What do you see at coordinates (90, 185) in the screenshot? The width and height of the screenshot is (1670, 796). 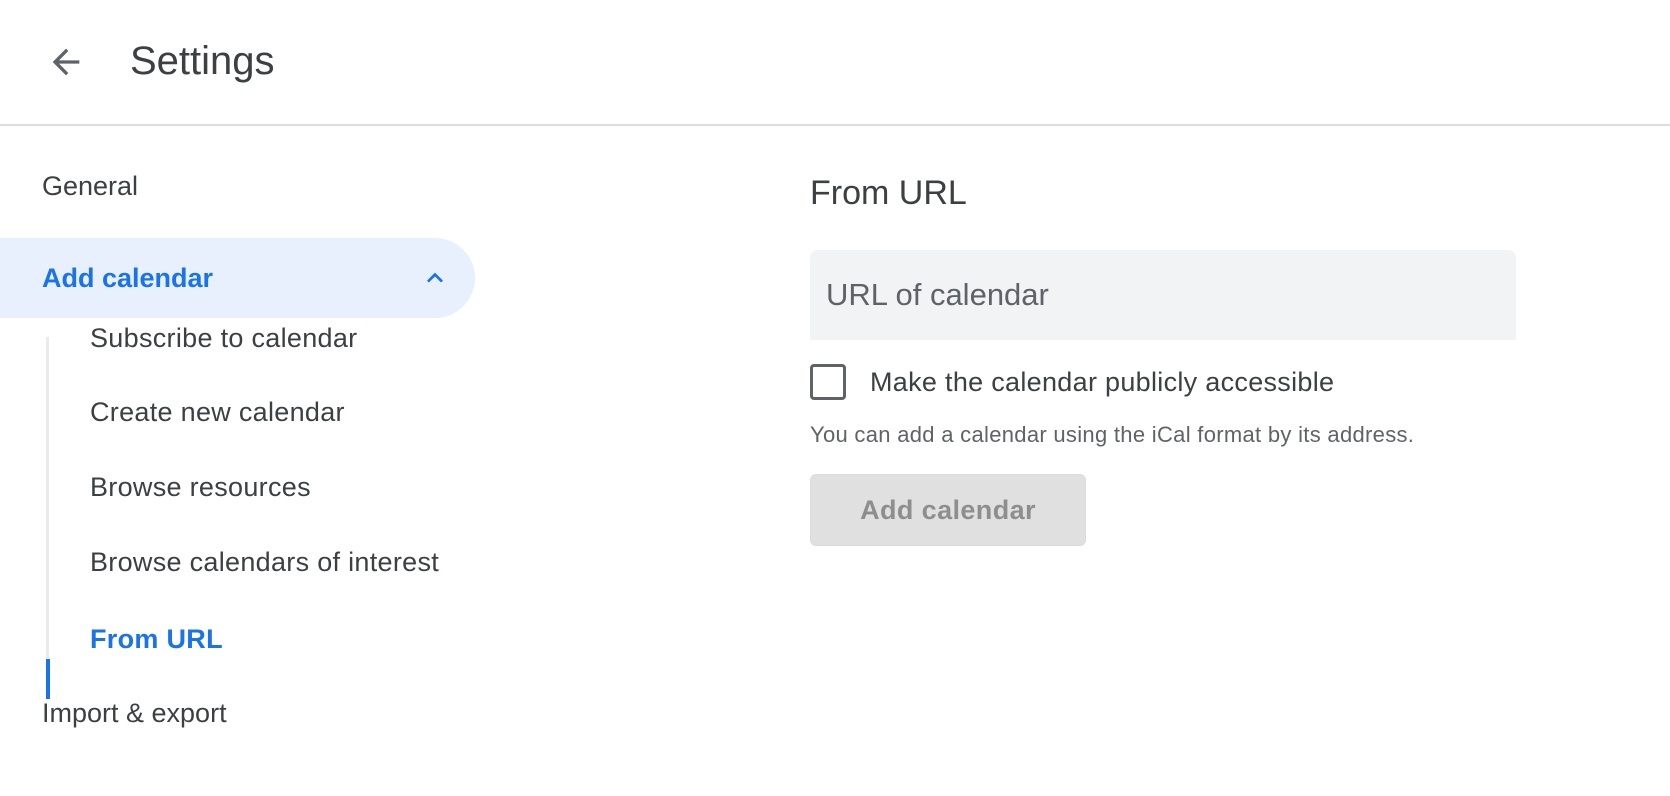 I see `sidebar-item-label: General` at bounding box center [90, 185].